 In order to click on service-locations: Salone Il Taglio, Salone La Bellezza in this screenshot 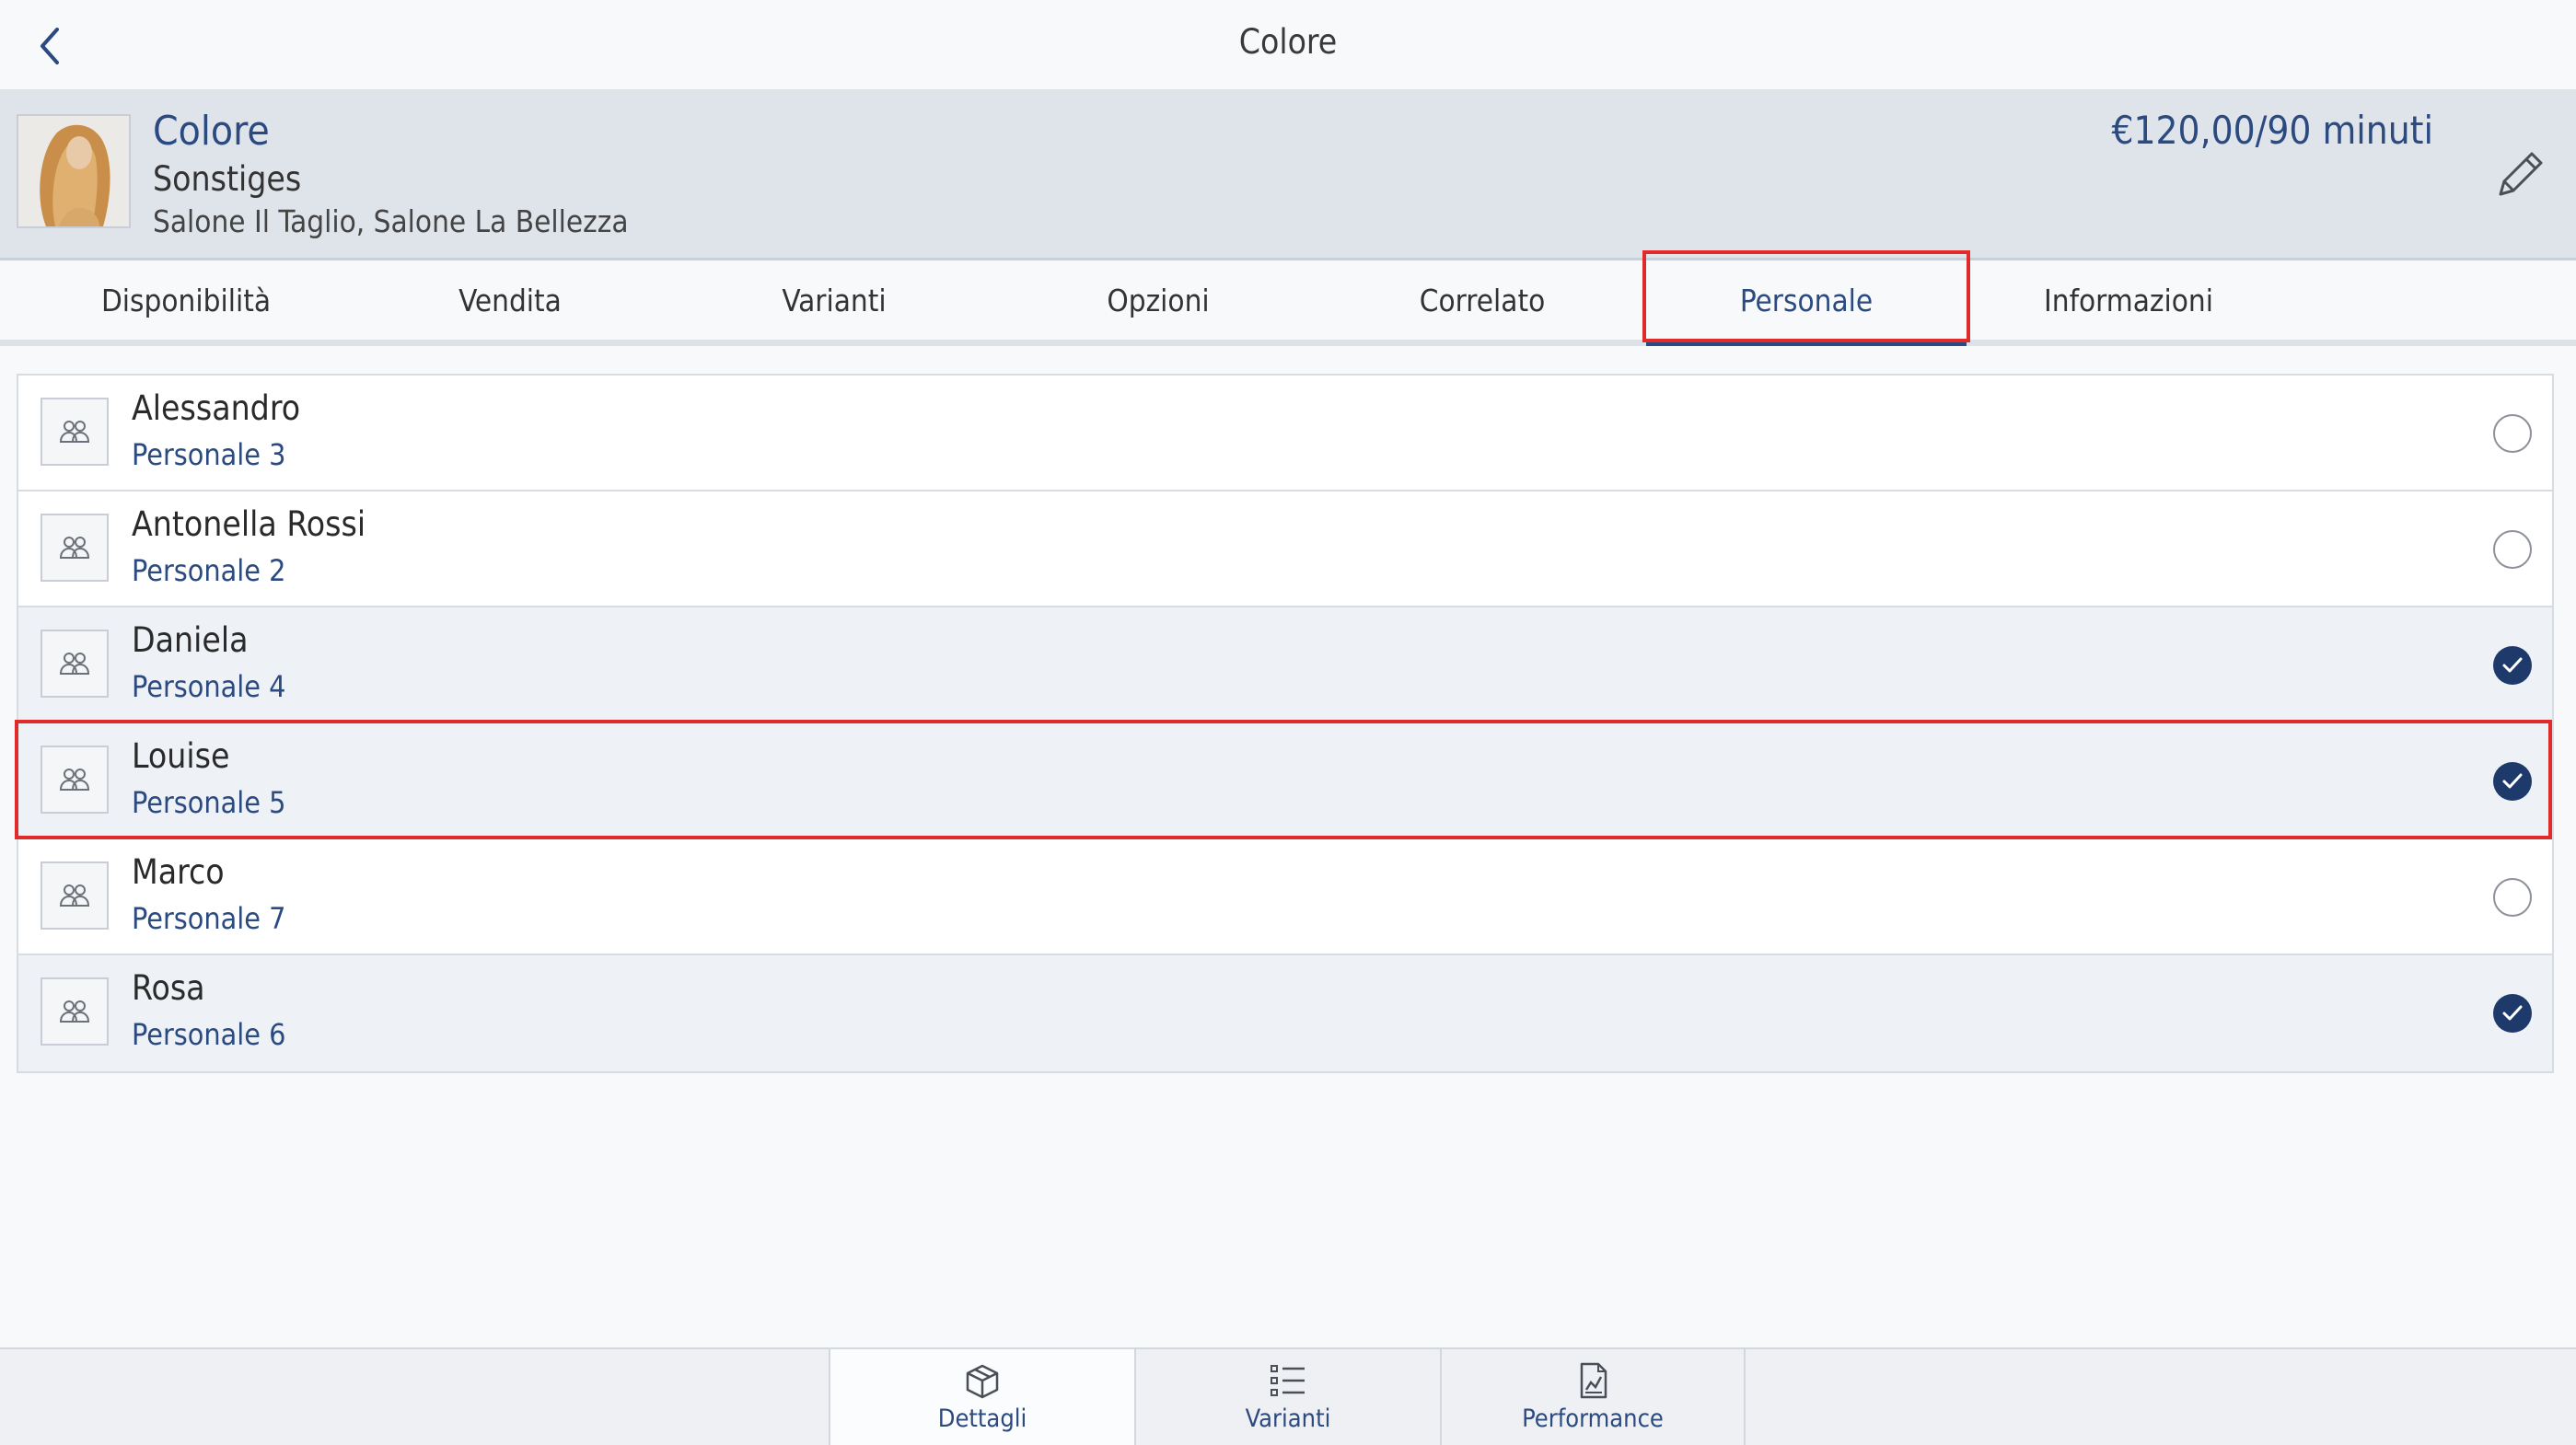, I will do `click(391, 221)`.